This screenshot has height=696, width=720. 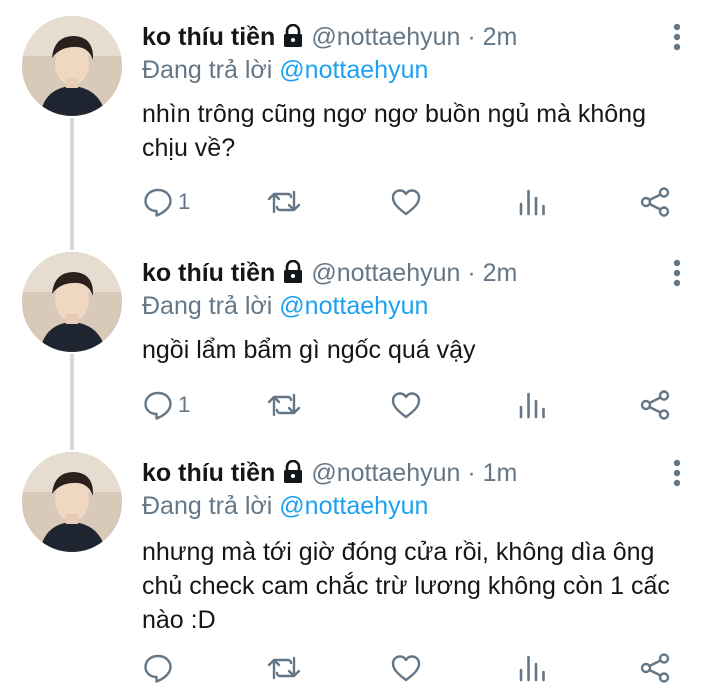 I want to click on reply-button, so click(x=160, y=668).